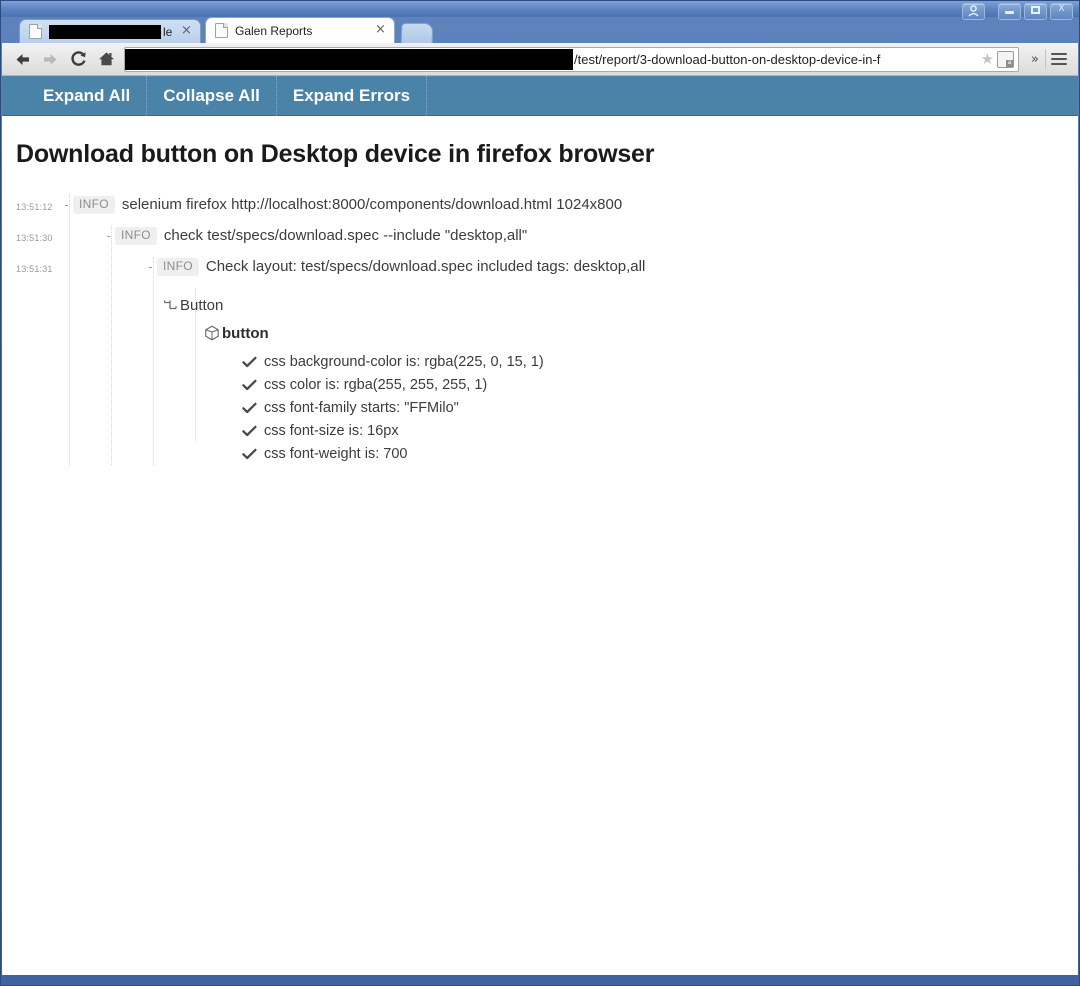  What do you see at coordinates (34, 238) in the screenshot?
I see `node-timestamp: 13:51:30` at bounding box center [34, 238].